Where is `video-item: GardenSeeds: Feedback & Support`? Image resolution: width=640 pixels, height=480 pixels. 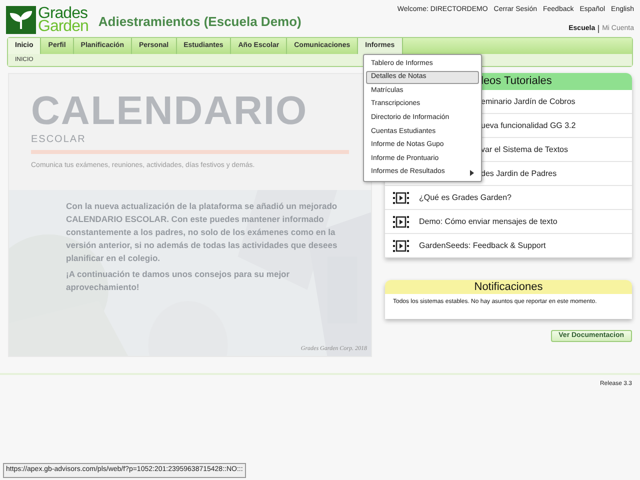
video-item: GardenSeeds: Feedback & Support is located at coordinates (508, 246).